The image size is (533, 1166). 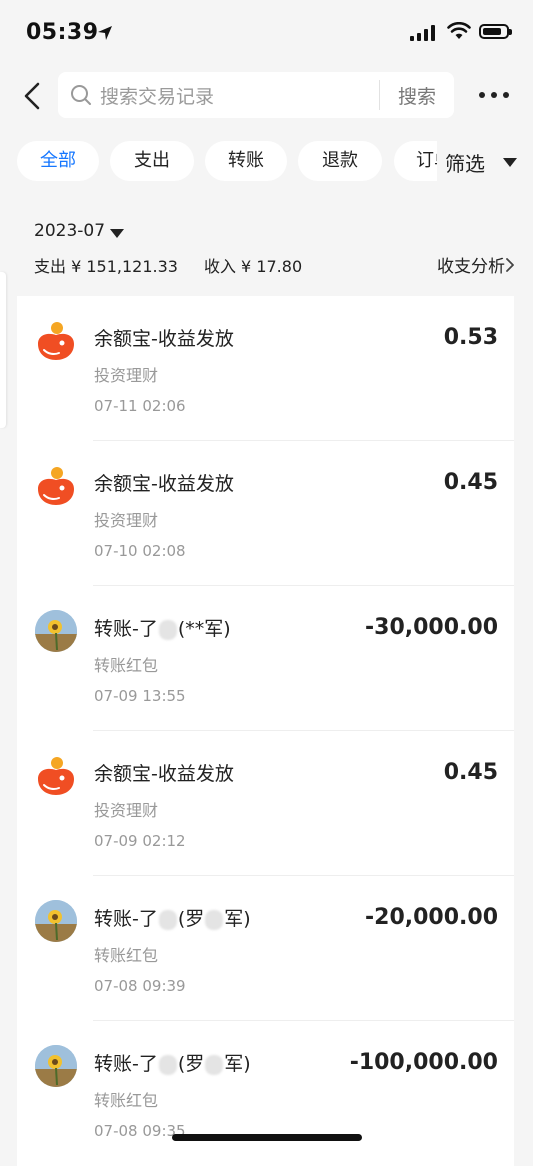 I want to click on transaction-datetime: 07-11 02:06, so click(x=140, y=406).